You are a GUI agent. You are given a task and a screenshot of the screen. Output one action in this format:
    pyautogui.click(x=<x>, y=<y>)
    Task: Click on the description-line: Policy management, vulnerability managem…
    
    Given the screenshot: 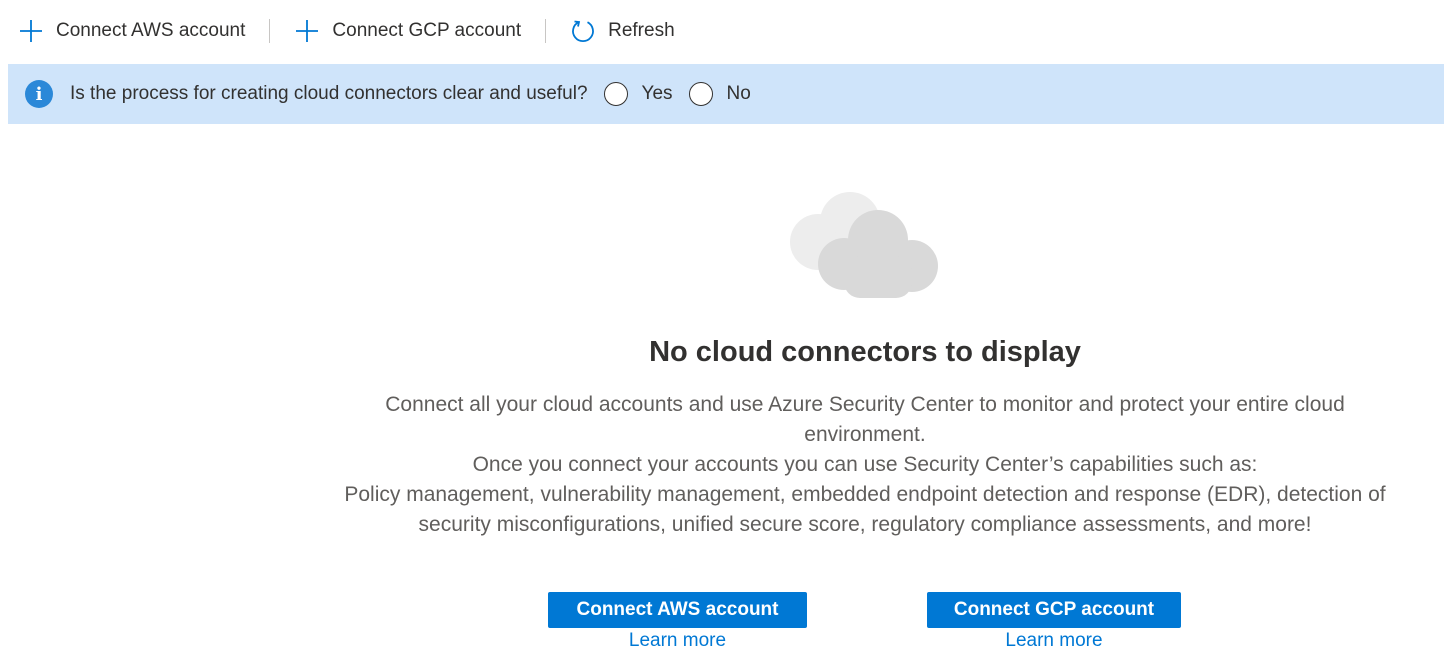 What is the action you would take?
    pyautogui.click(x=865, y=509)
    